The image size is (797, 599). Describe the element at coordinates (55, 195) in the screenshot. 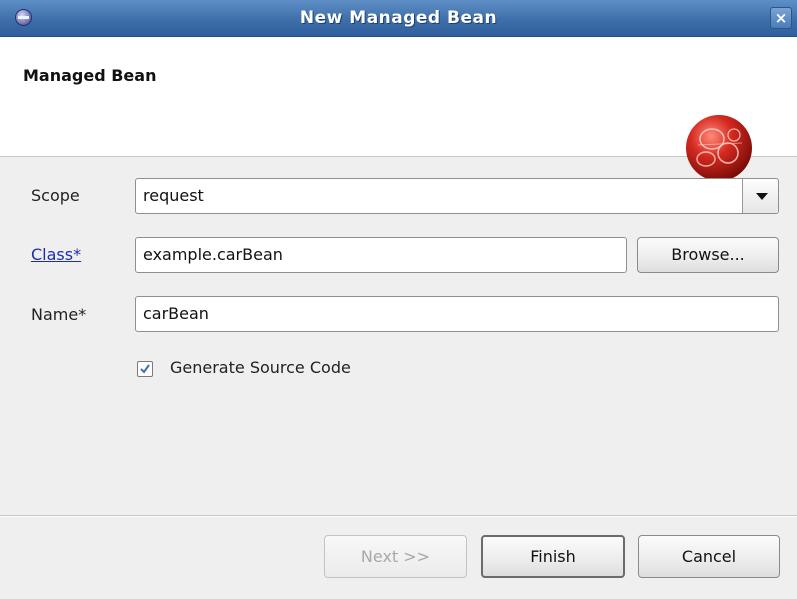

I see `scope-label: Scope` at that location.